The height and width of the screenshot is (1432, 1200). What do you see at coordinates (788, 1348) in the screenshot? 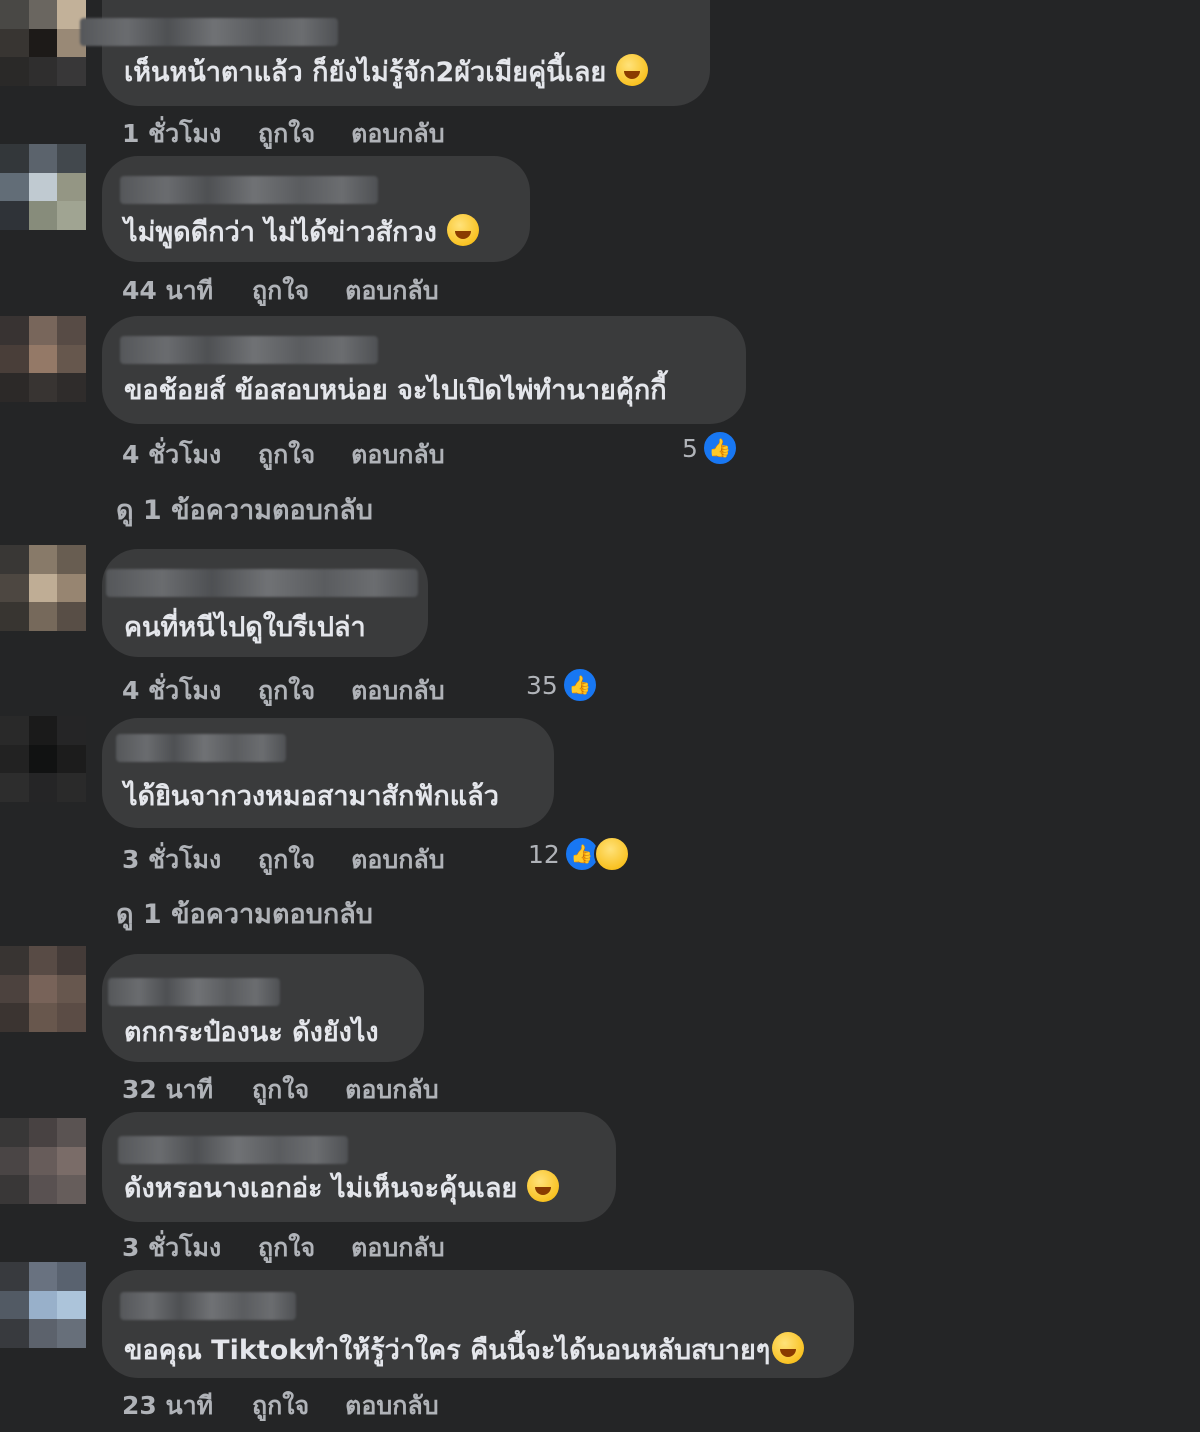
I see `grinning-squint-emoji-icon` at bounding box center [788, 1348].